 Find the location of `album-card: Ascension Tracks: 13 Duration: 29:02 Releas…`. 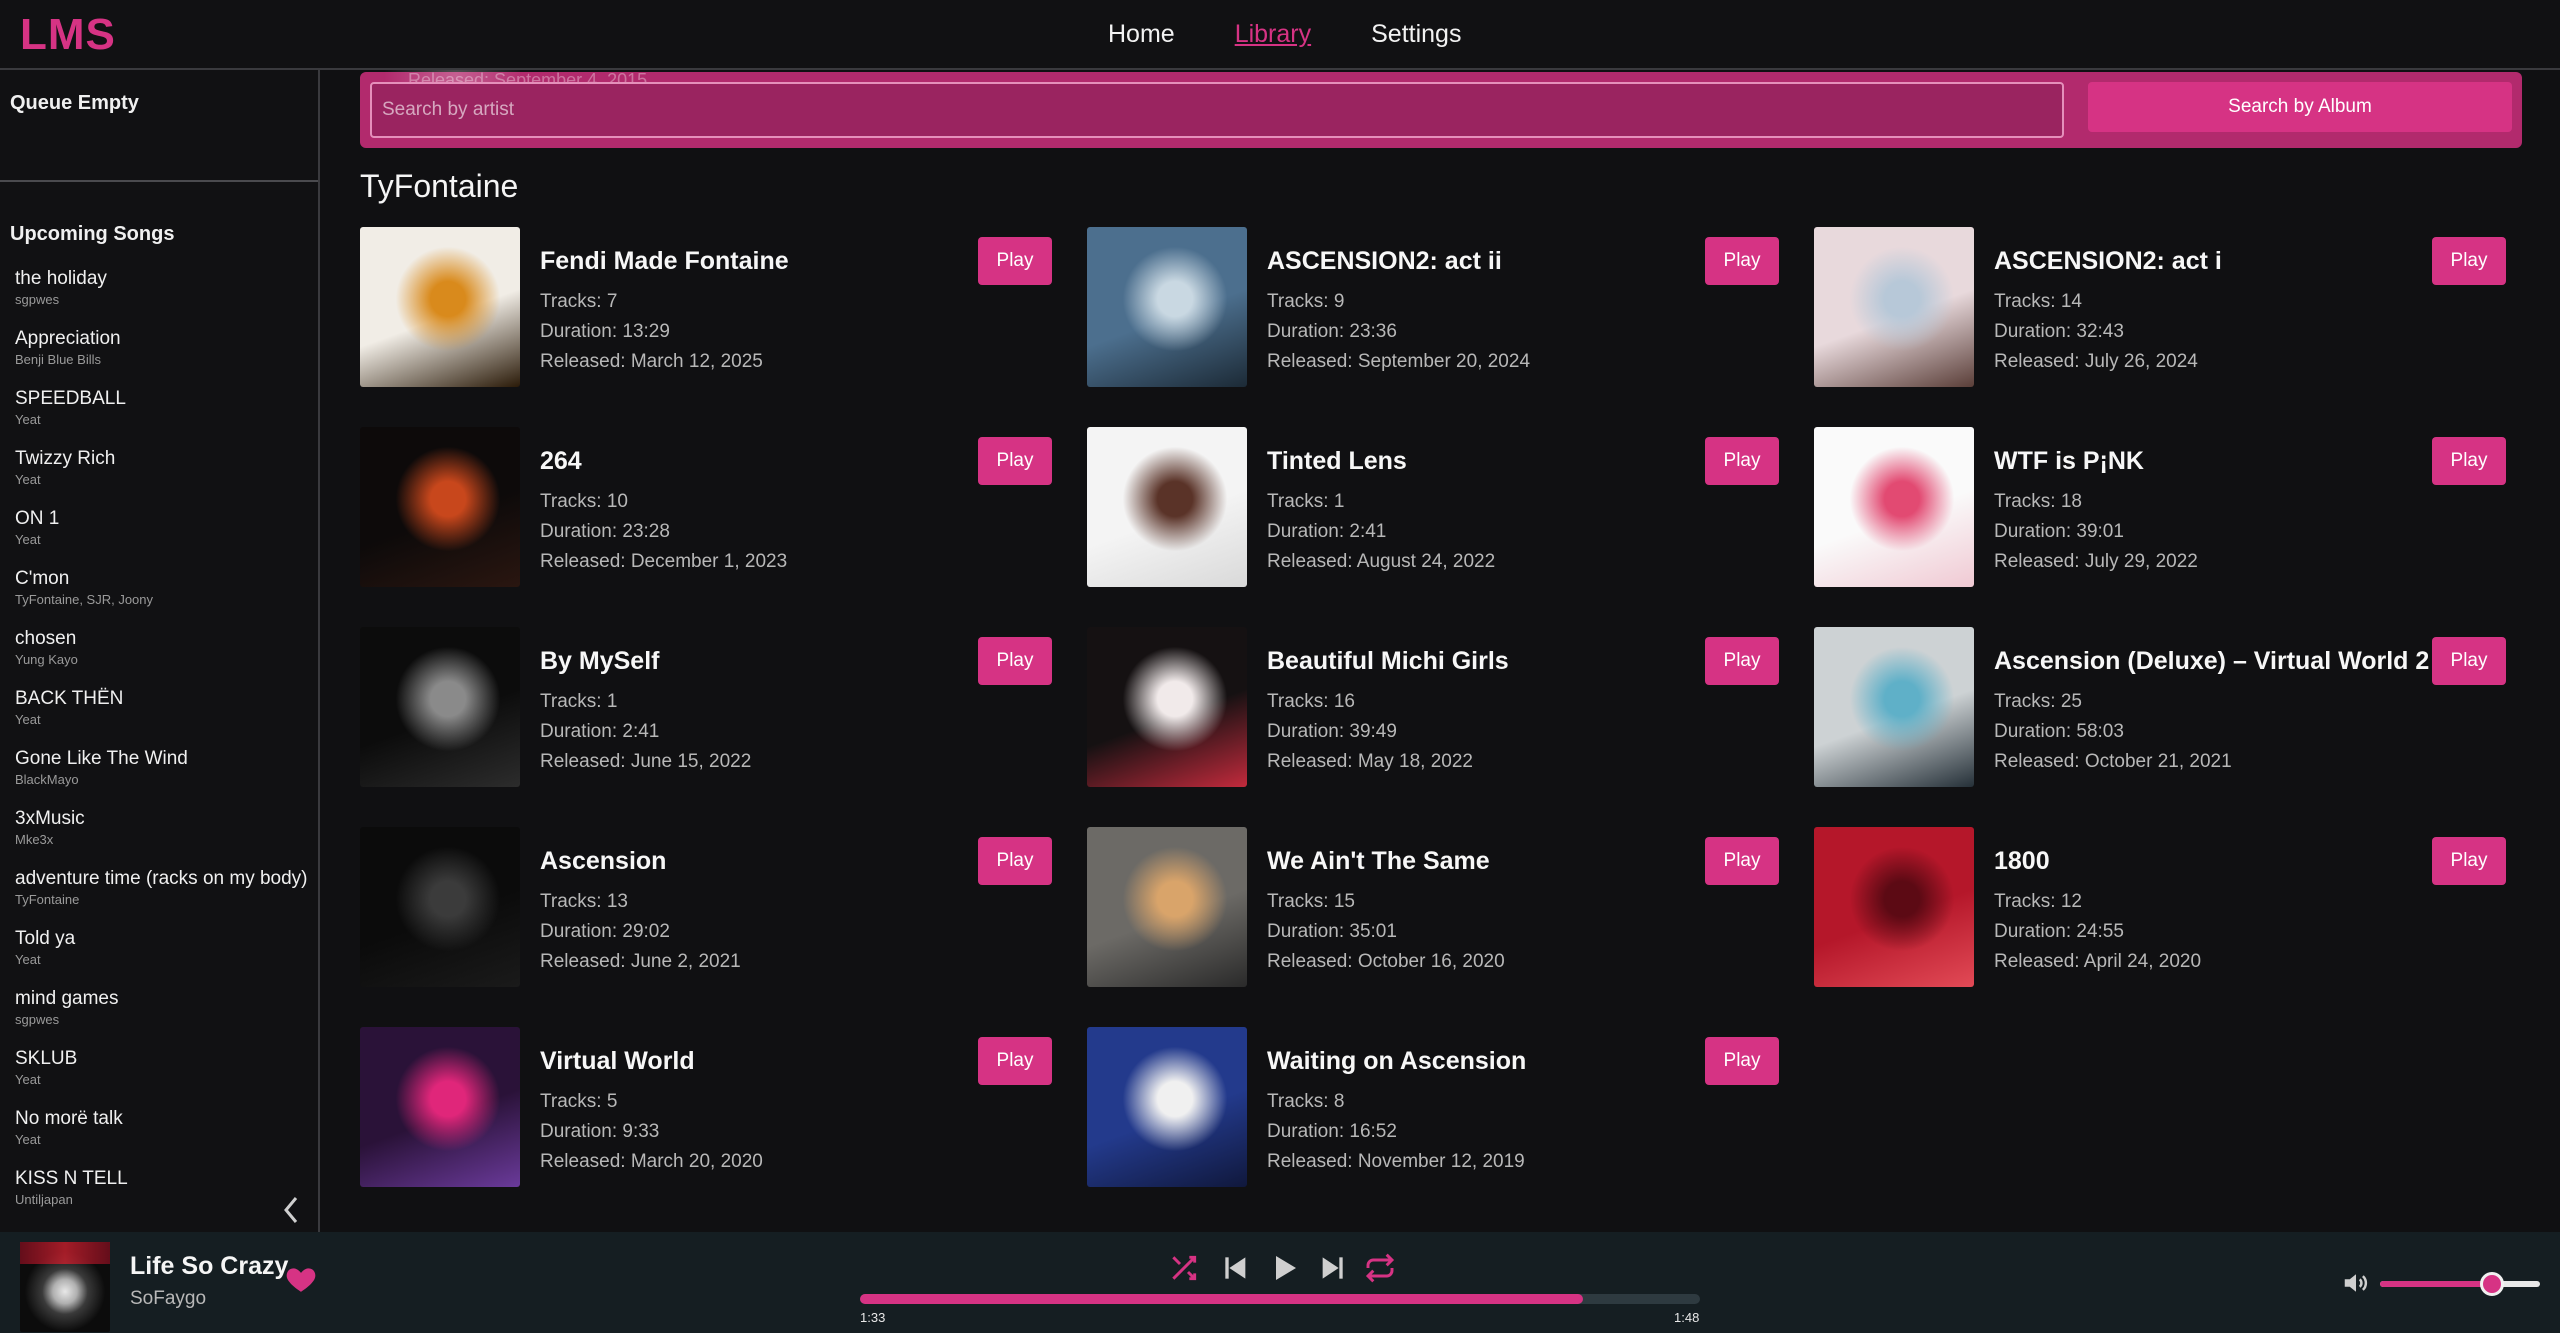

album-card: Ascension Tracks: 13 Duration: 29:02 Releas… is located at coordinates (715, 907).